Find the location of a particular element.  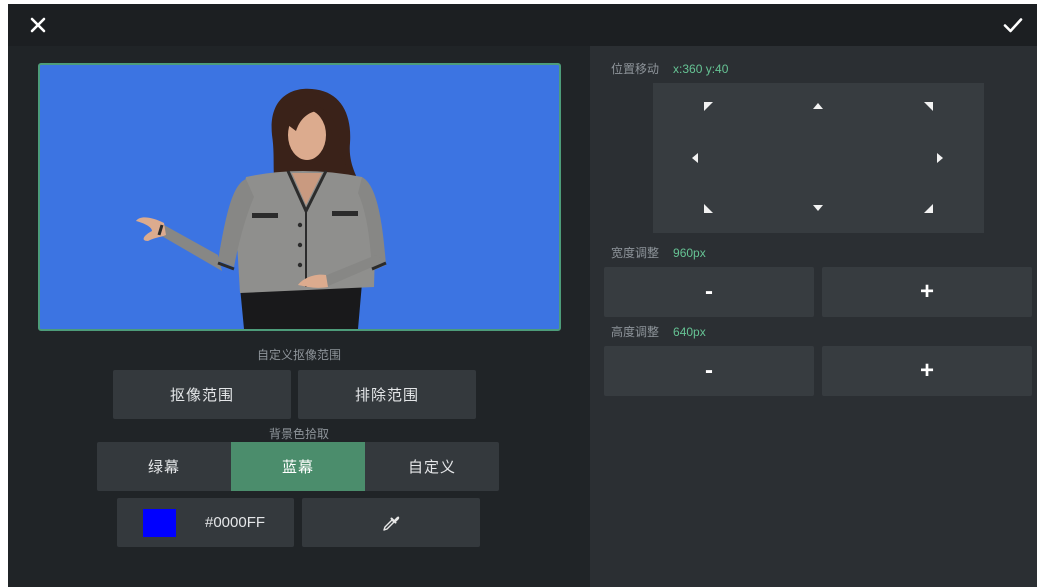

eyedropper-icon is located at coordinates (391, 523).